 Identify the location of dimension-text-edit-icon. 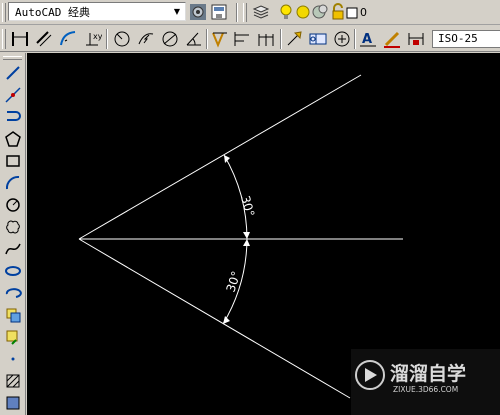
(392, 39).